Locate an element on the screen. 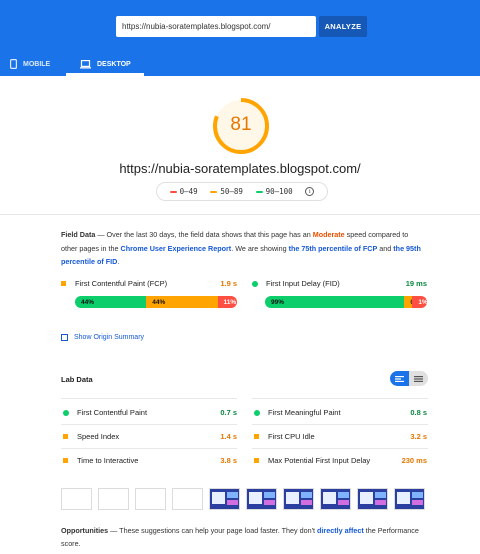 This screenshot has width=480, height=554. fcp-percentile-link: the 75th percentile of FCP is located at coordinates (333, 248).